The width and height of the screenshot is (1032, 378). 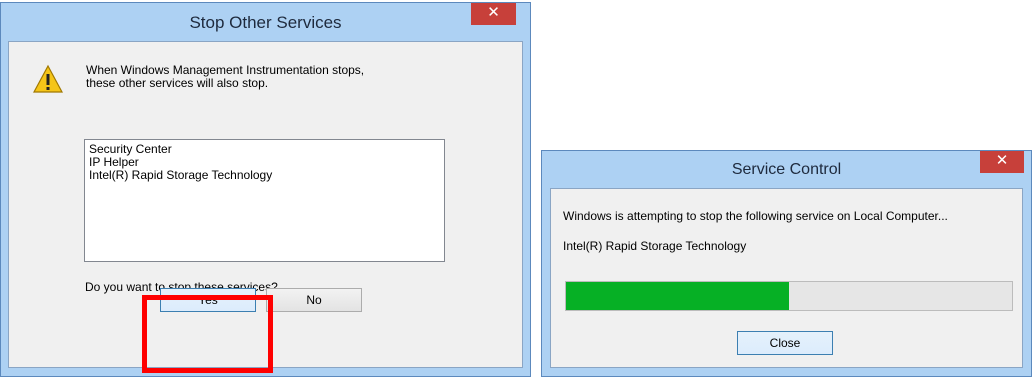 I want to click on progress-bar, so click(x=789, y=296).